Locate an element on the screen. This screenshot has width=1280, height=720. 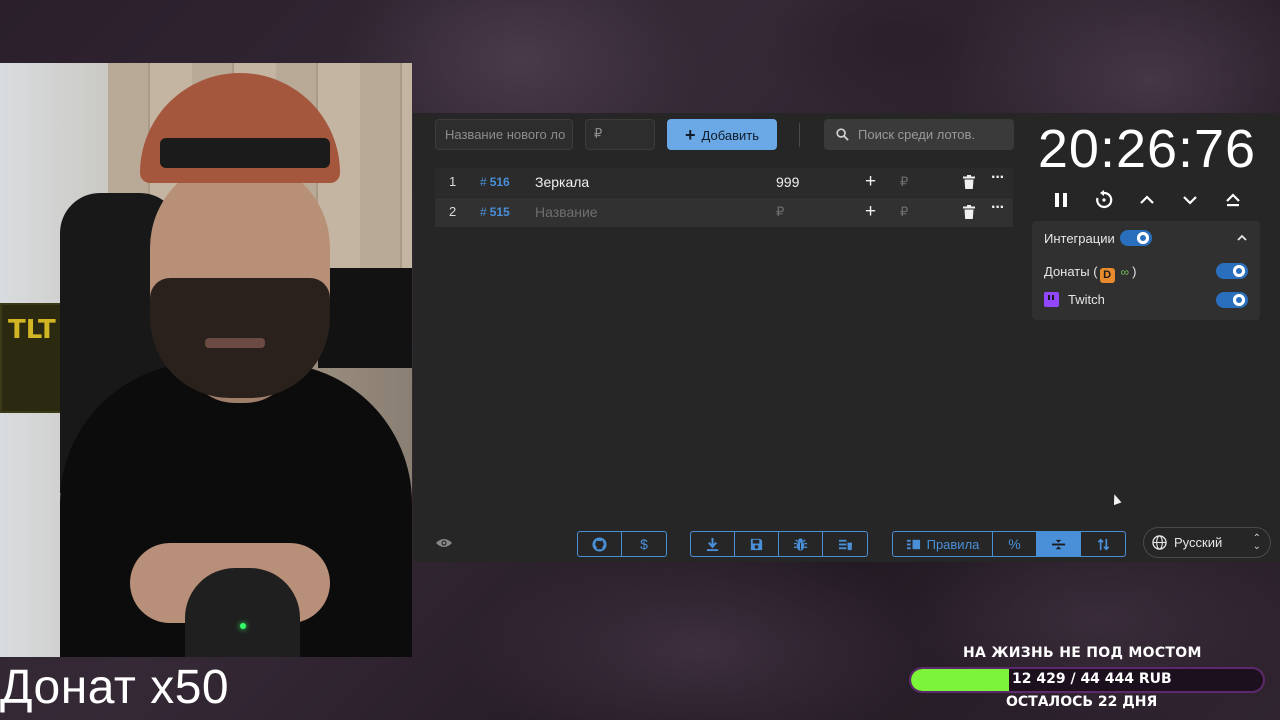
download-icon is located at coordinates (712, 544).